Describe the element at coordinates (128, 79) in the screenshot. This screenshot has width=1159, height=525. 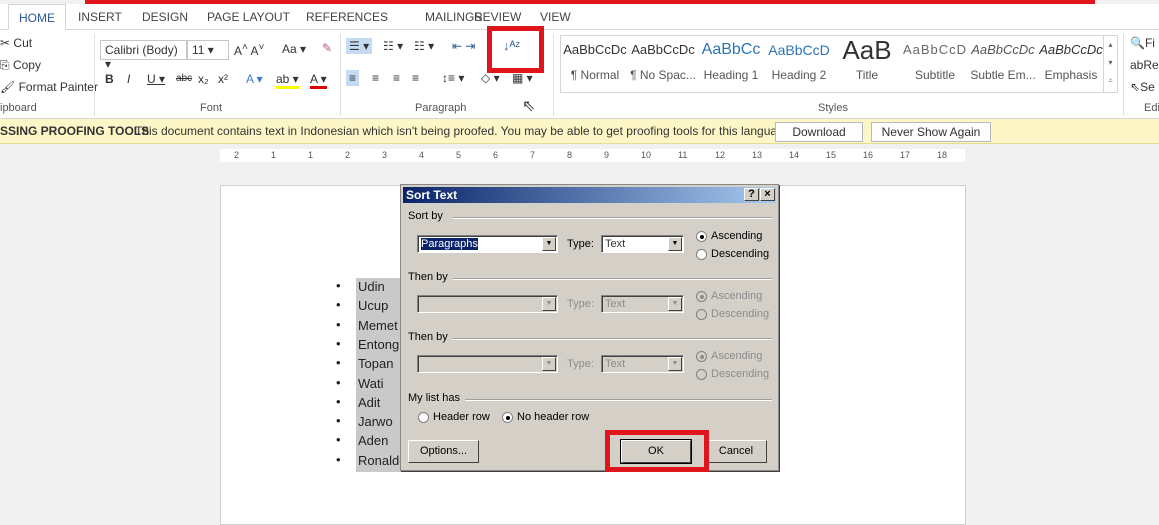
I see `italic-button: I` at that location.